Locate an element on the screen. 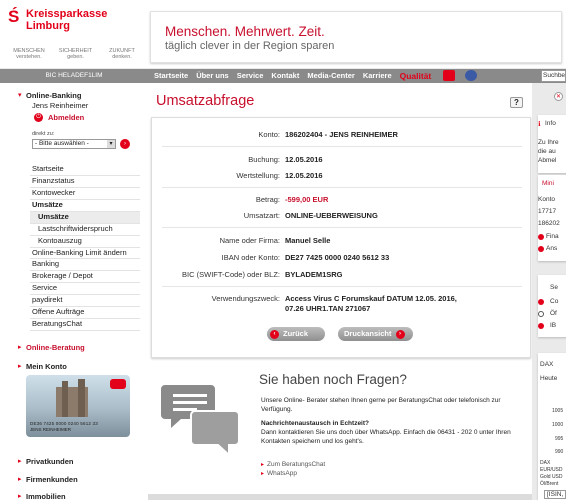 Image resolution: width=566 pixels, height=500 pixels. service-title: Se is located at coordinates (554, 287).